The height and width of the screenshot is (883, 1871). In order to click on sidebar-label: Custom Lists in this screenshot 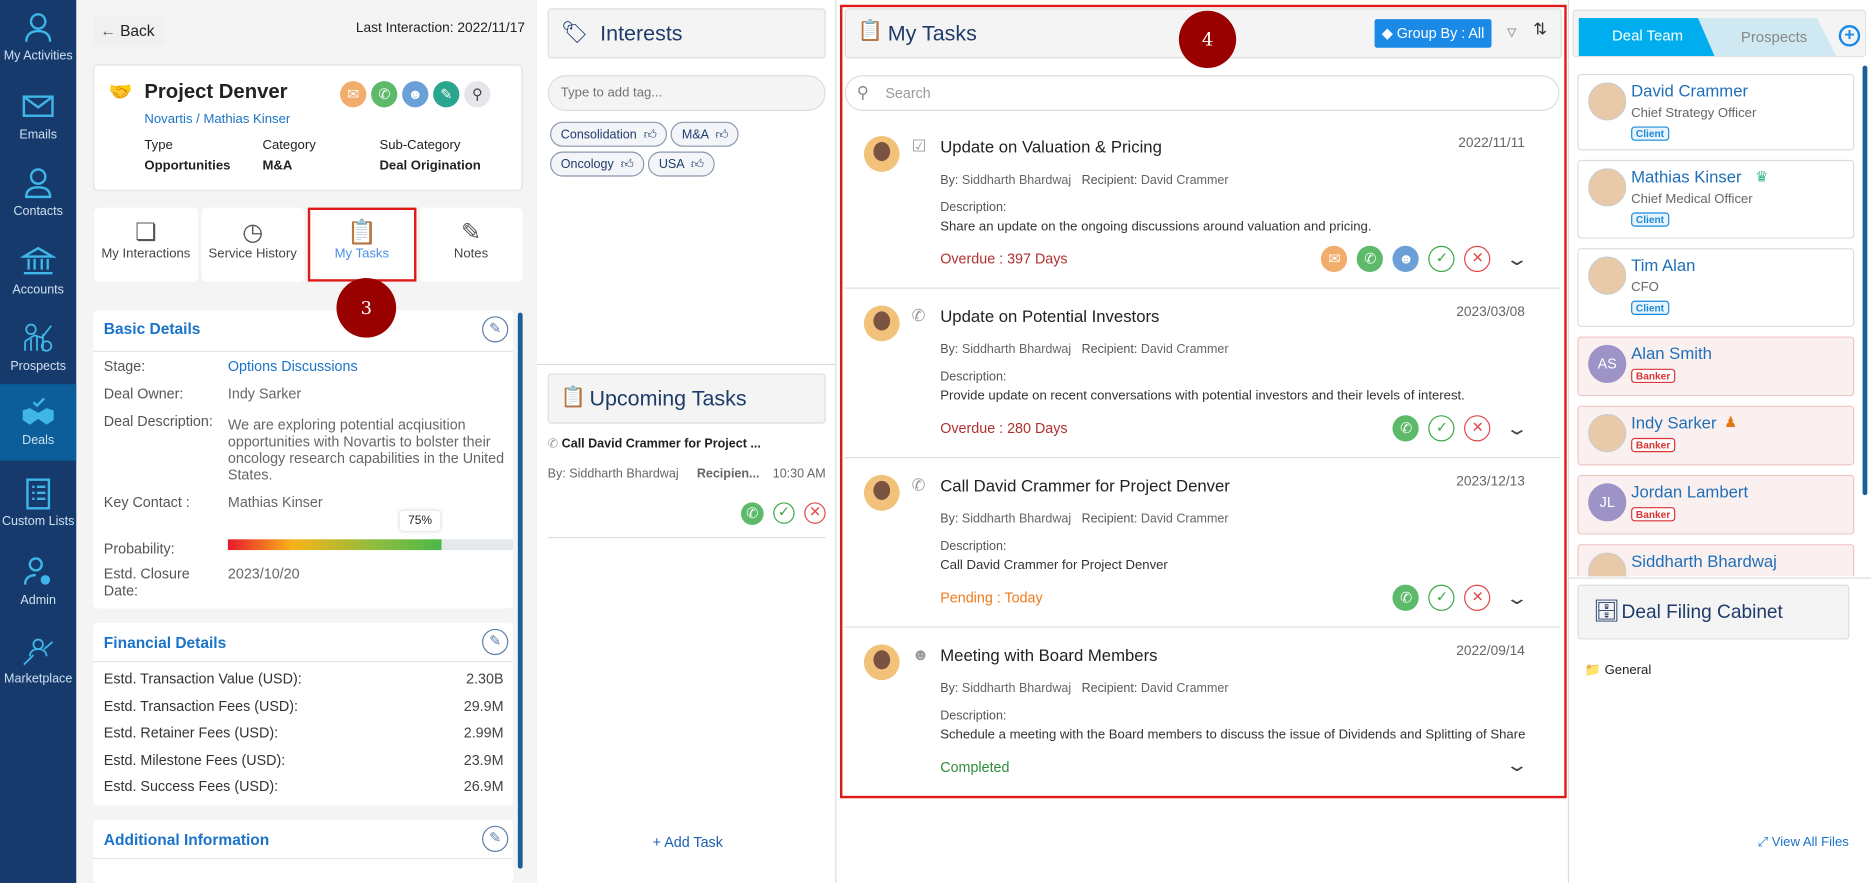, I will do `click(38, 521)`.